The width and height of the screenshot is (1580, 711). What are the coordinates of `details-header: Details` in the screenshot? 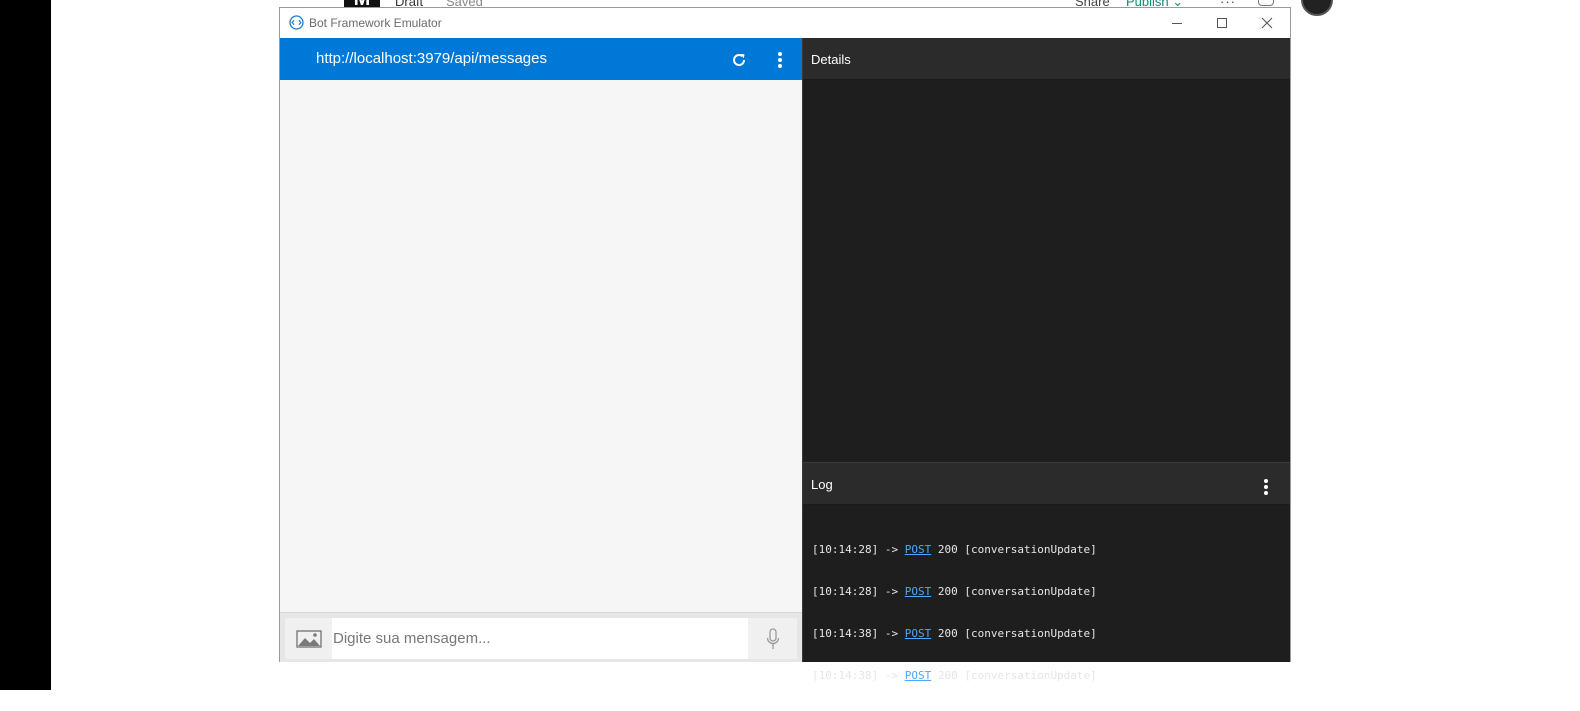 It's located at (1046, 59).